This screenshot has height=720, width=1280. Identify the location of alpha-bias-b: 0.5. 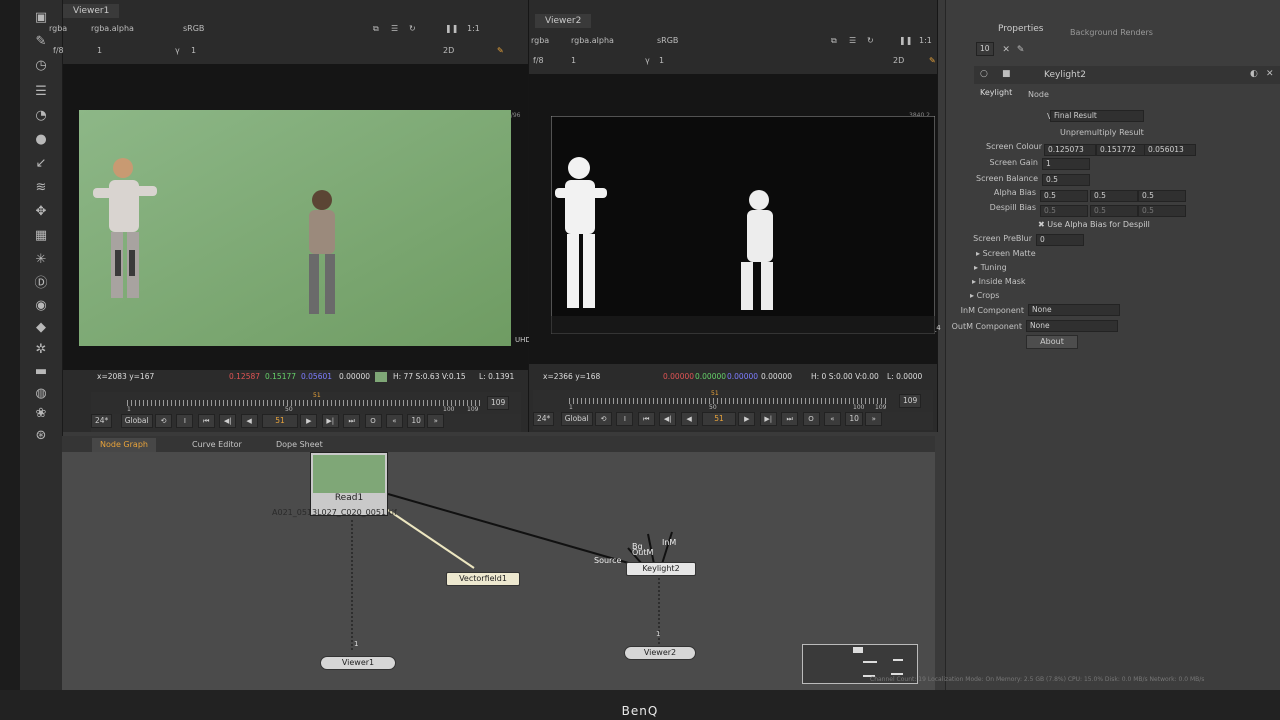
(1162, 196).